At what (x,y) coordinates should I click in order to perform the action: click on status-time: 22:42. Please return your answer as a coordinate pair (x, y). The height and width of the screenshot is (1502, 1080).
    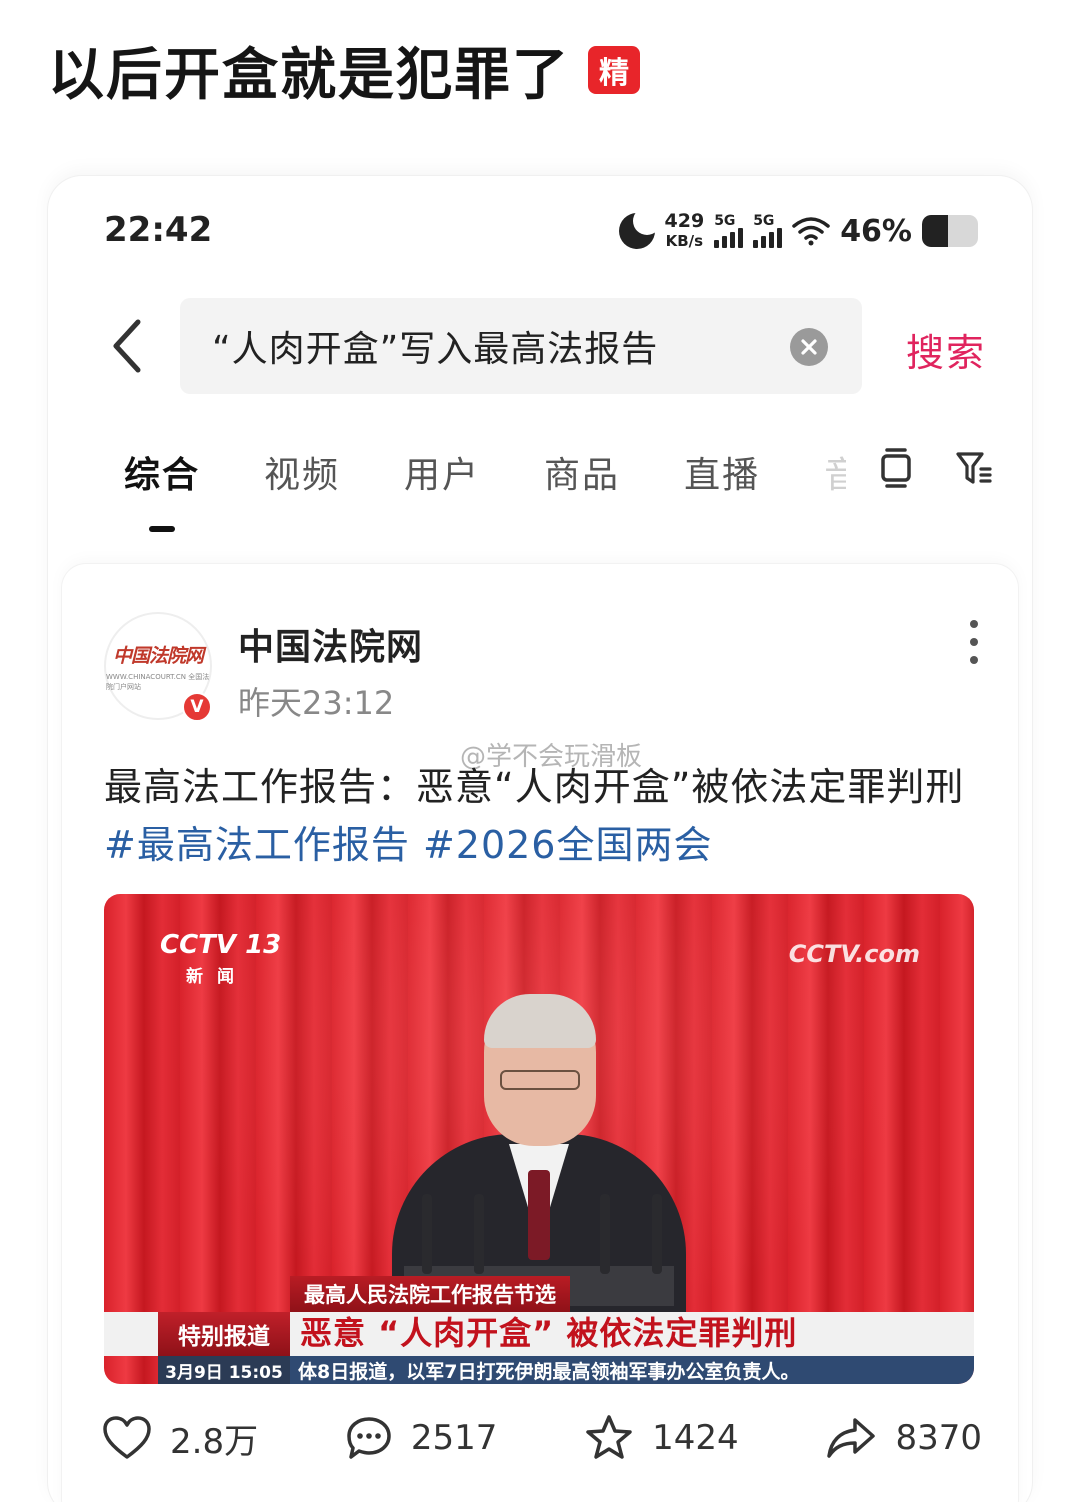
    Looking at the image, I should click on (158, 230).